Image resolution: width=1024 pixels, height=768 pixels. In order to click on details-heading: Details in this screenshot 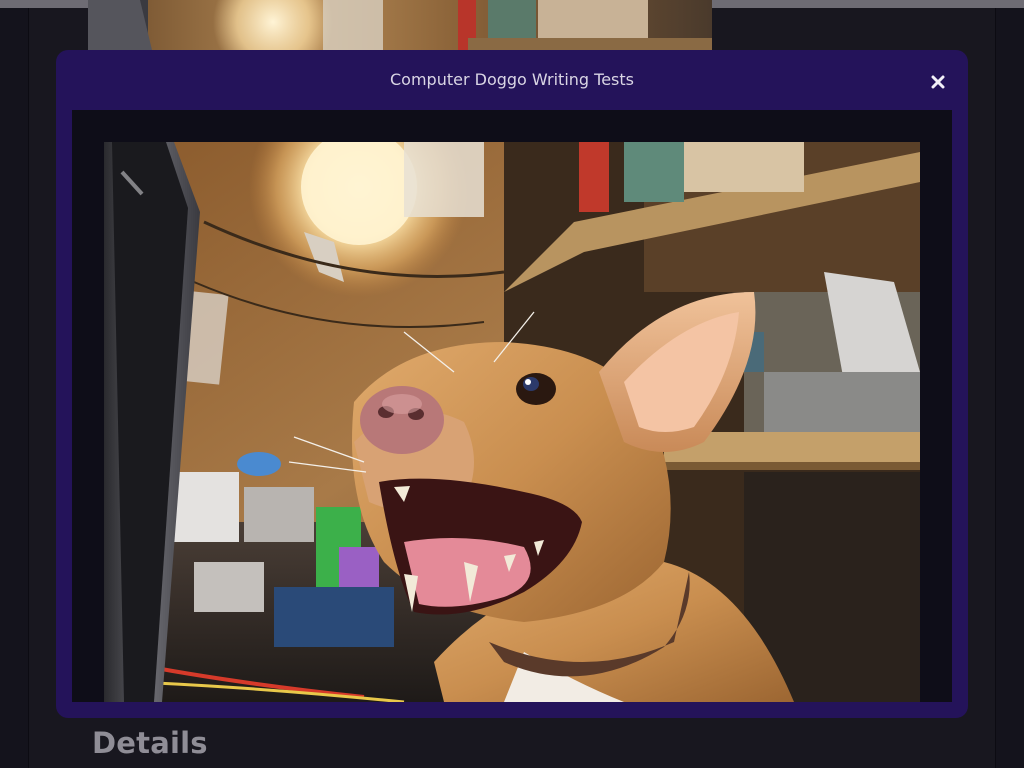, I will do `click(150, 743)`.